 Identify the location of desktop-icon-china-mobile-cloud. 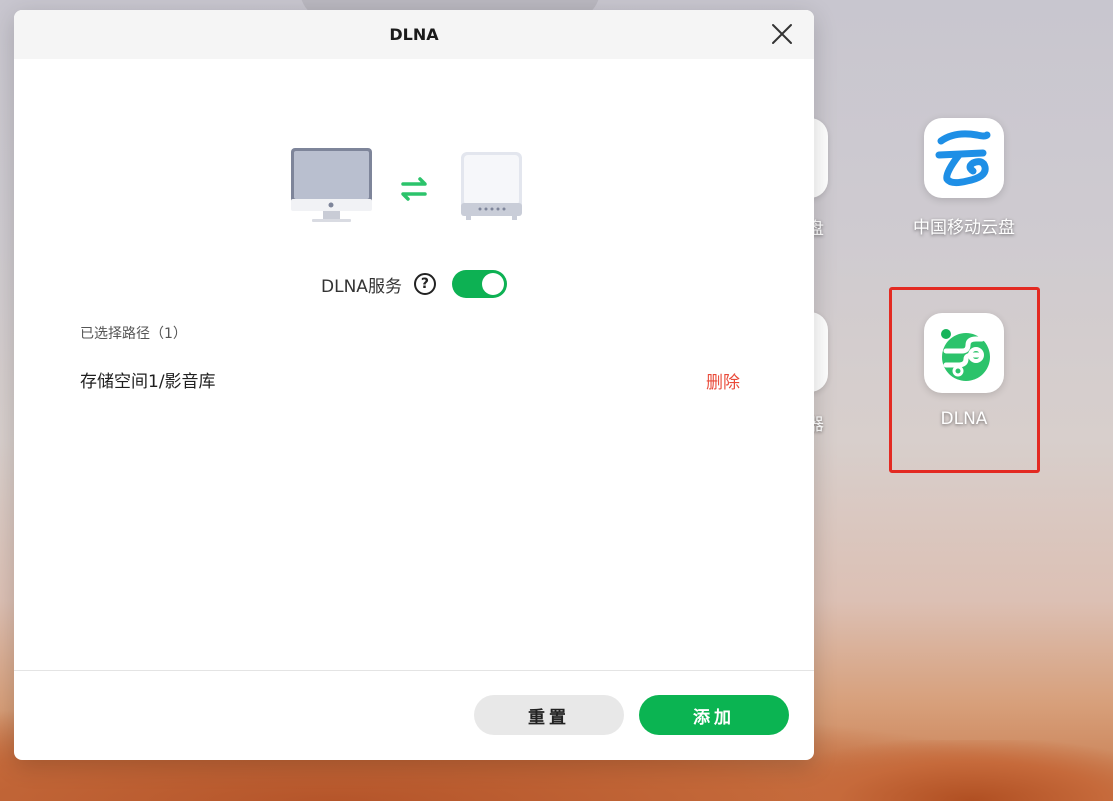
(964, 158).